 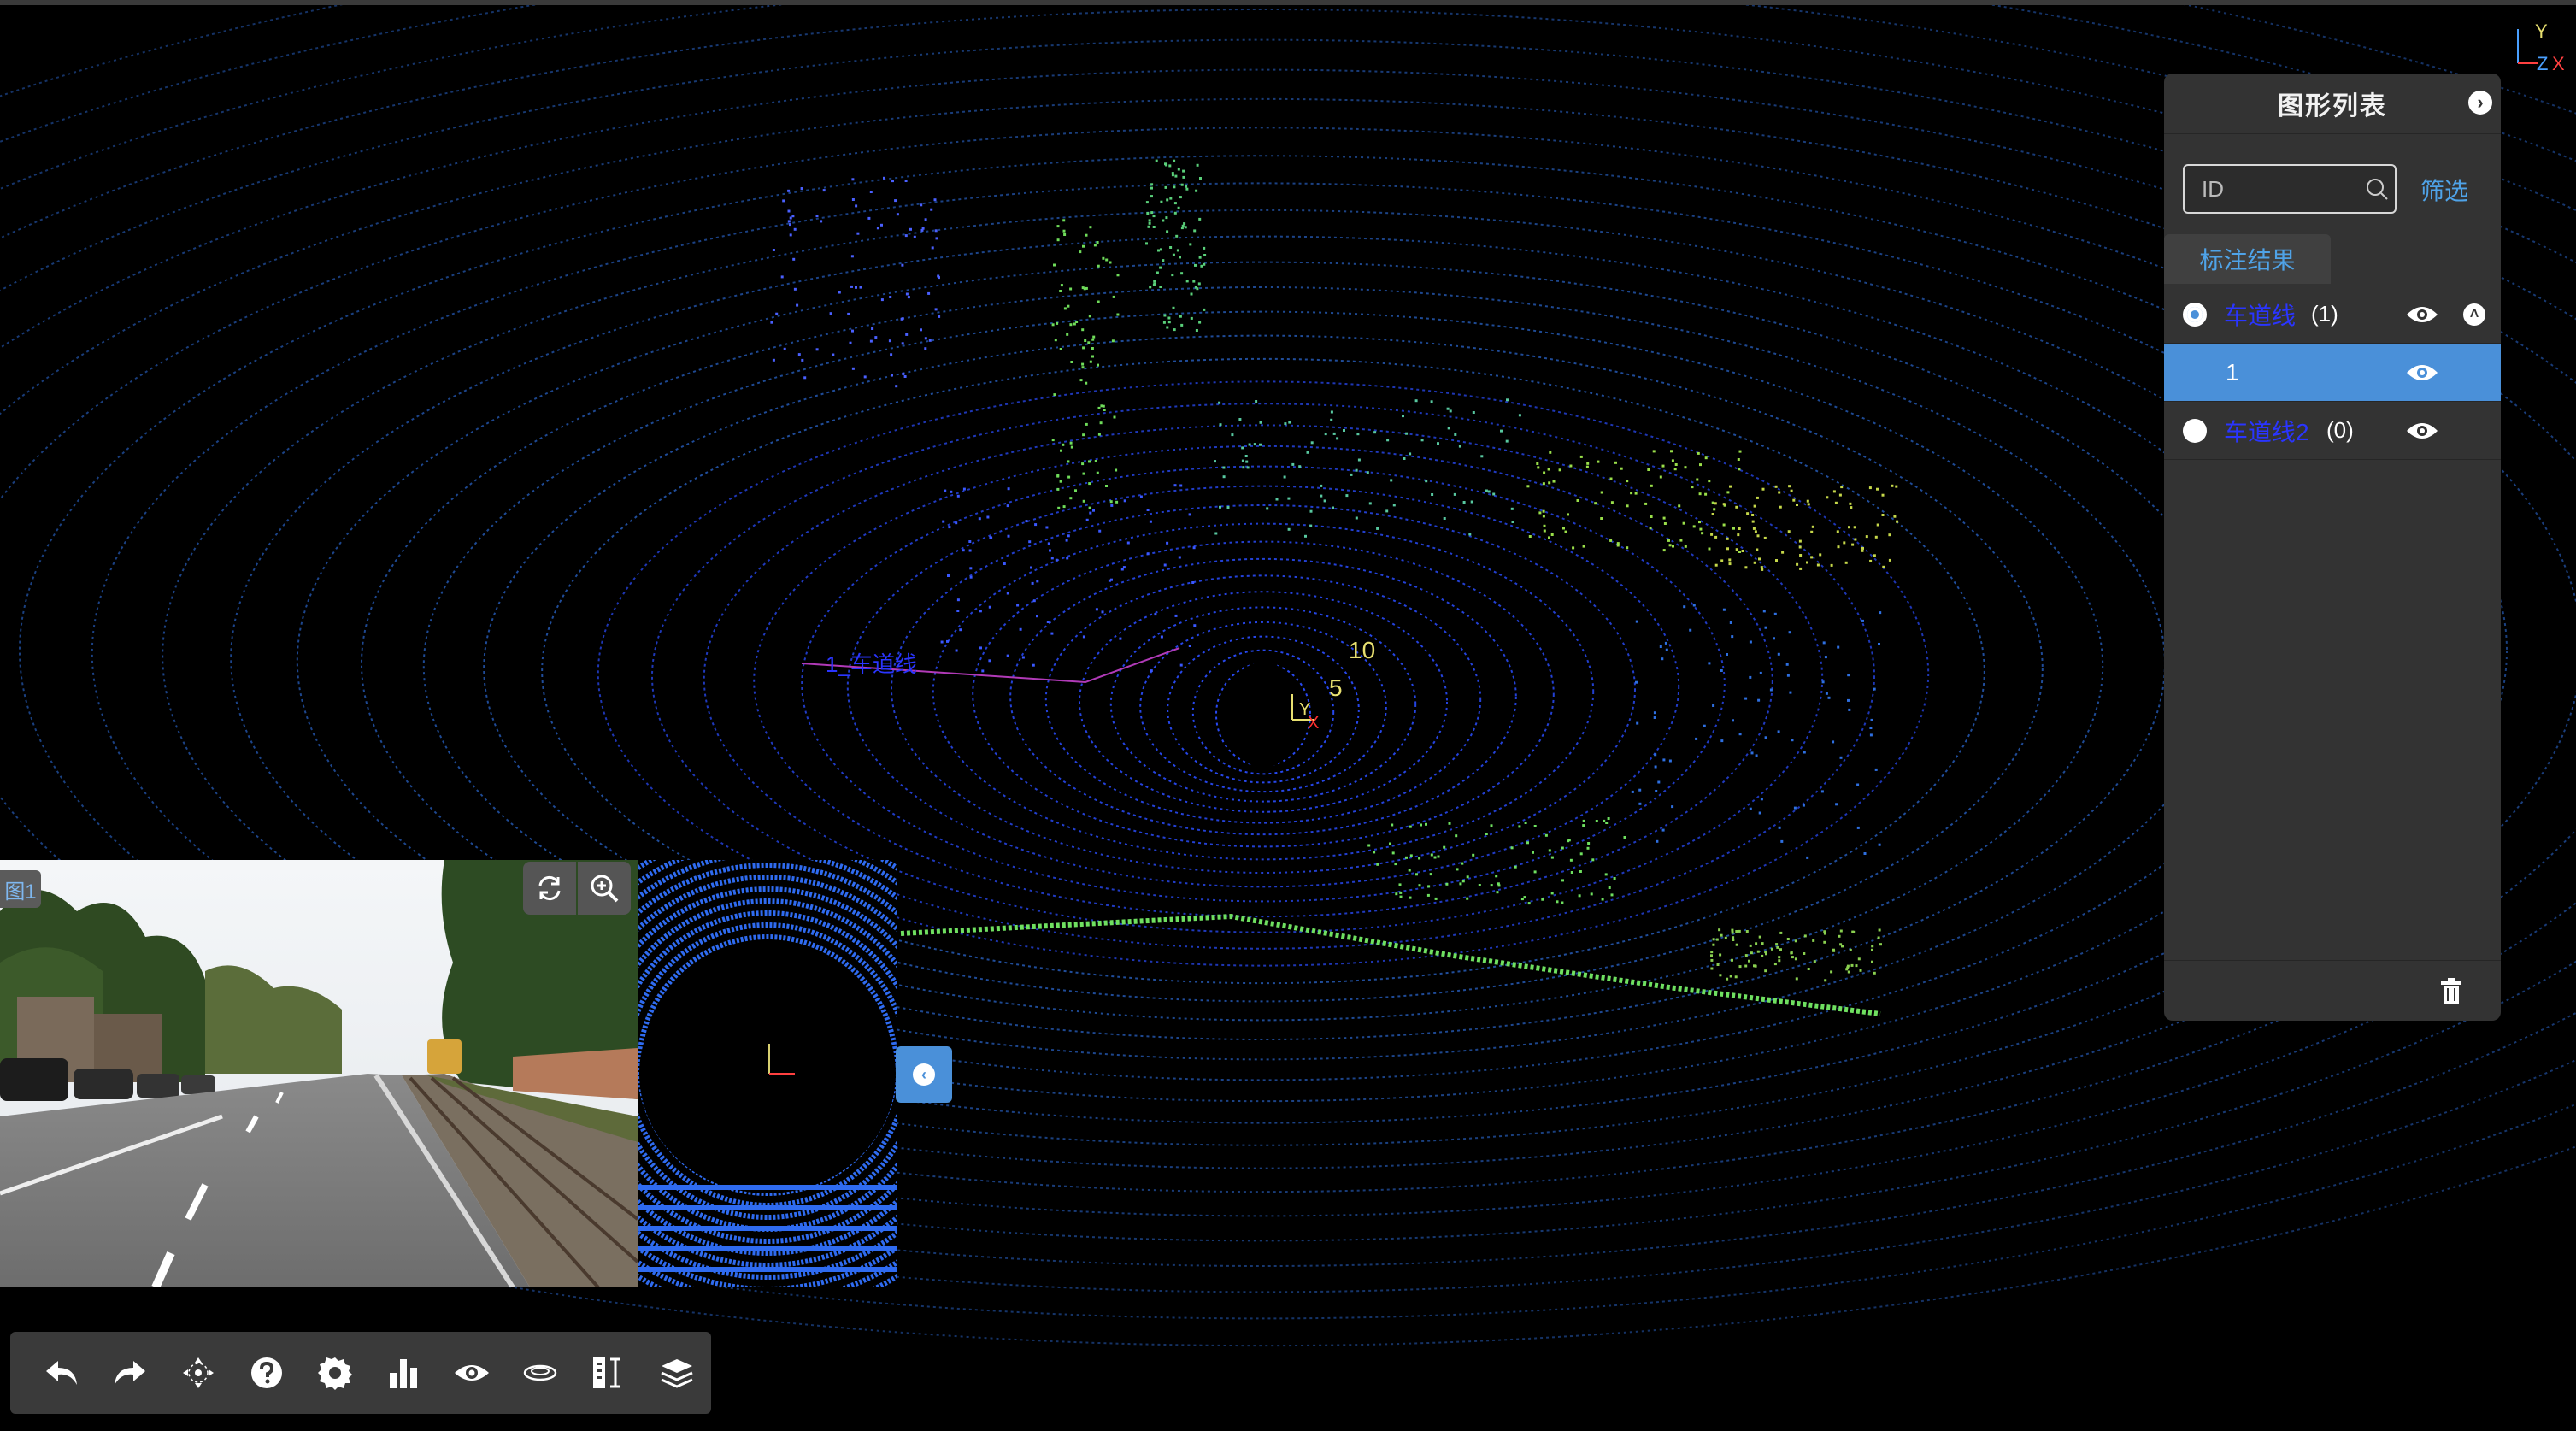 I want to click on move-button, so click(x=198, y=1373).